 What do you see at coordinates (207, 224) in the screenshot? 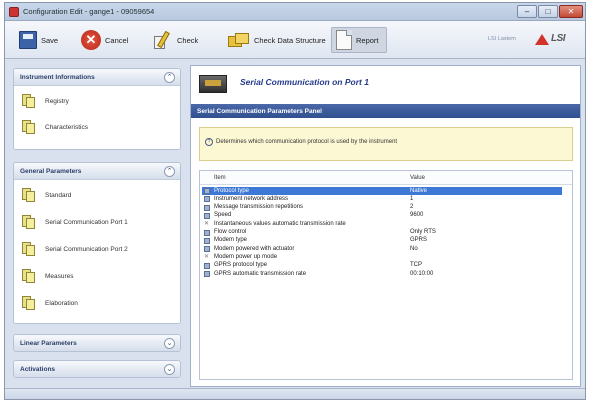
I see `disabled-icon: ✕` at bounding box center [207, 224].